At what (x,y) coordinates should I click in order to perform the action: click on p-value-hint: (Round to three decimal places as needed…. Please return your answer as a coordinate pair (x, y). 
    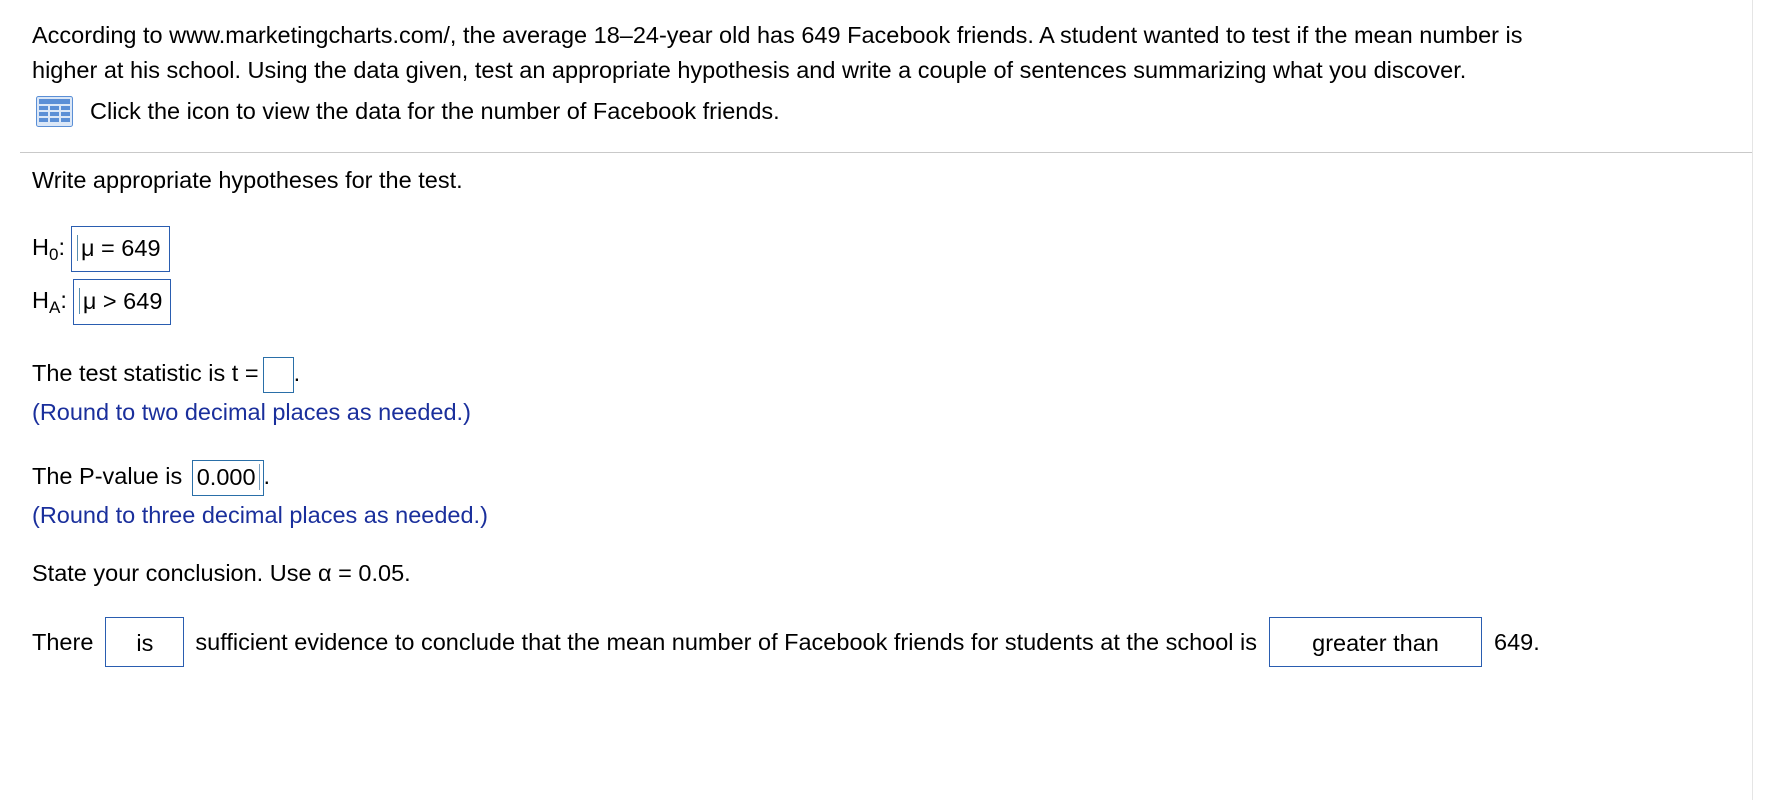
    Looking at the image, I should click on (260, 515).